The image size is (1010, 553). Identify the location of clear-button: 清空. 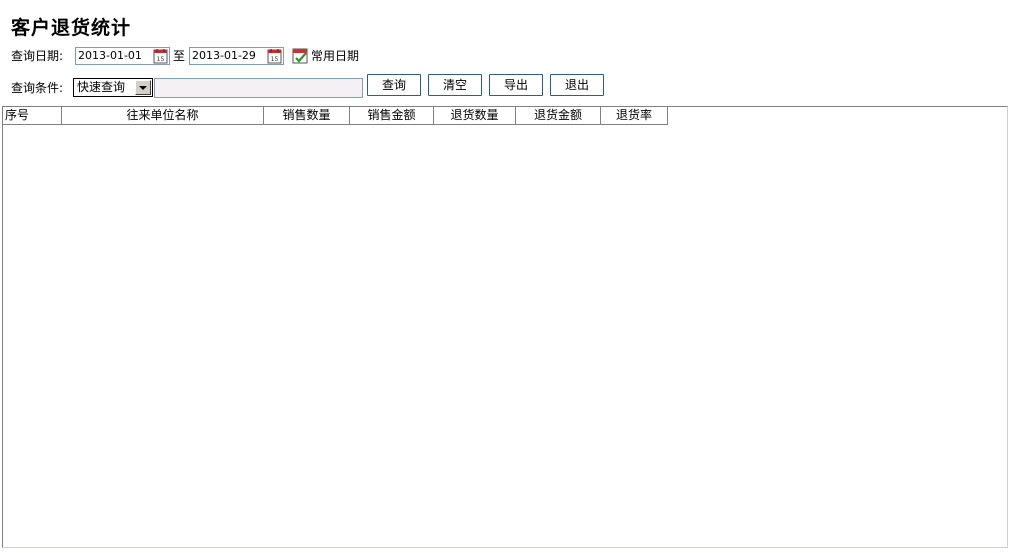
(455, 85).